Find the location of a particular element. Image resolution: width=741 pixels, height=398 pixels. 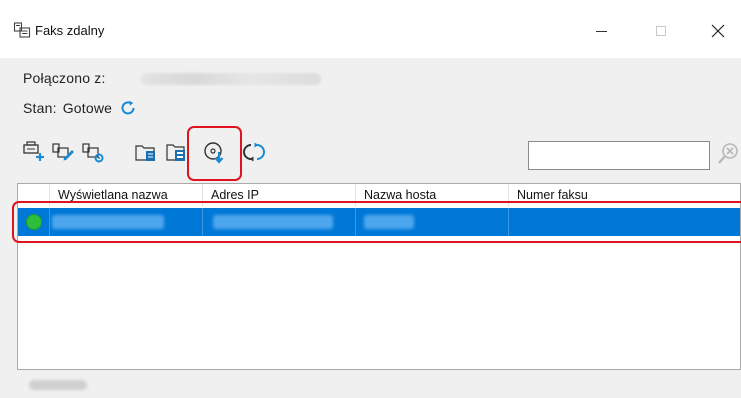

status-value: Gotowe is located at coordinates (87, 108).